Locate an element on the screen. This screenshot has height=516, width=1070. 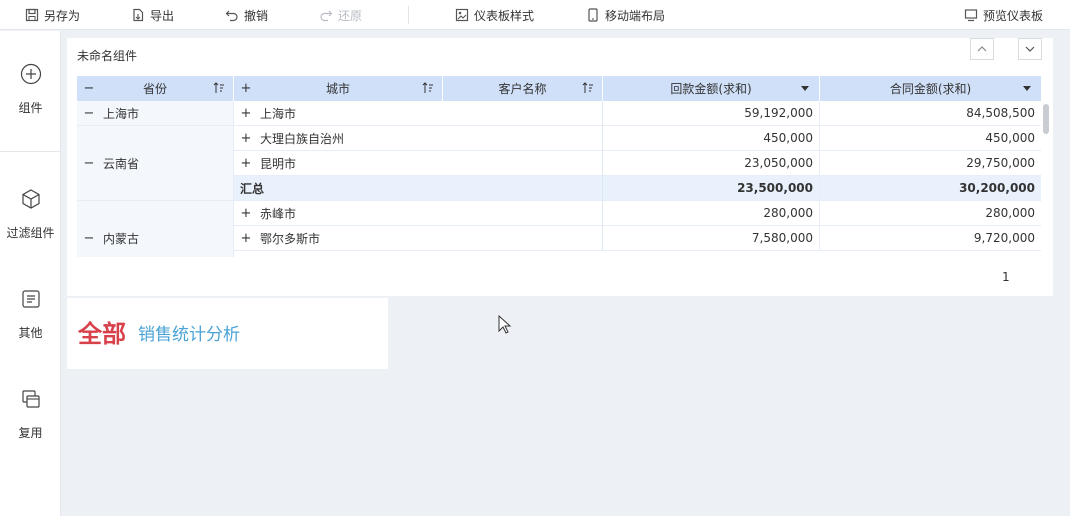
preview-dashboard-button: 预览仪表板 is located at coordinates (1003, 15).